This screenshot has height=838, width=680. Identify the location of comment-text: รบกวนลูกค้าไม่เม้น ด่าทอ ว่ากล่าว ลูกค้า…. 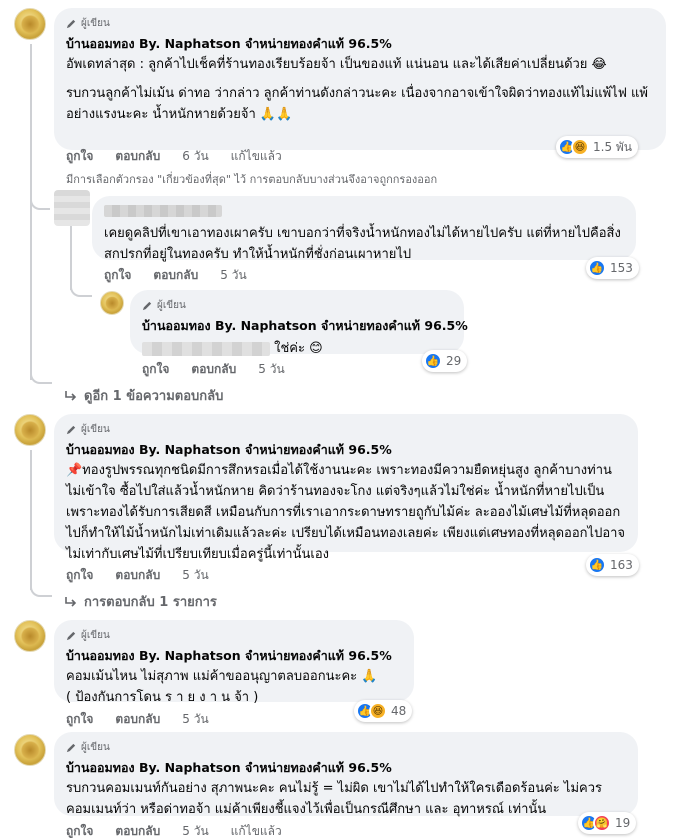
(357, 104).